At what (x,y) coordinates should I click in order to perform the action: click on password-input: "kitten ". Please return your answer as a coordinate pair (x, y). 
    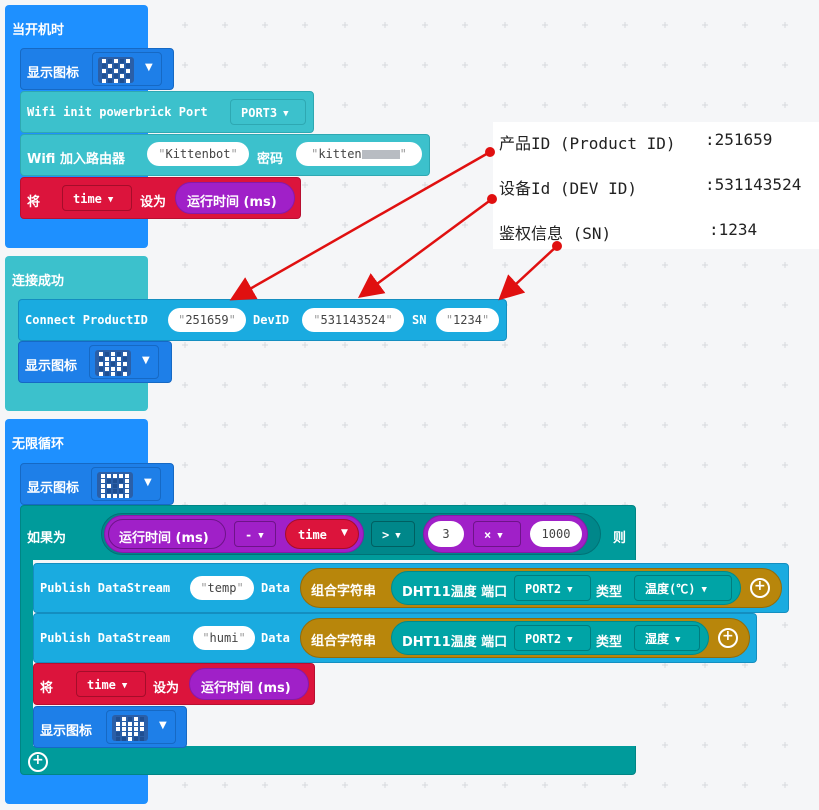
    Looking at the image, I should click on (359, 154).